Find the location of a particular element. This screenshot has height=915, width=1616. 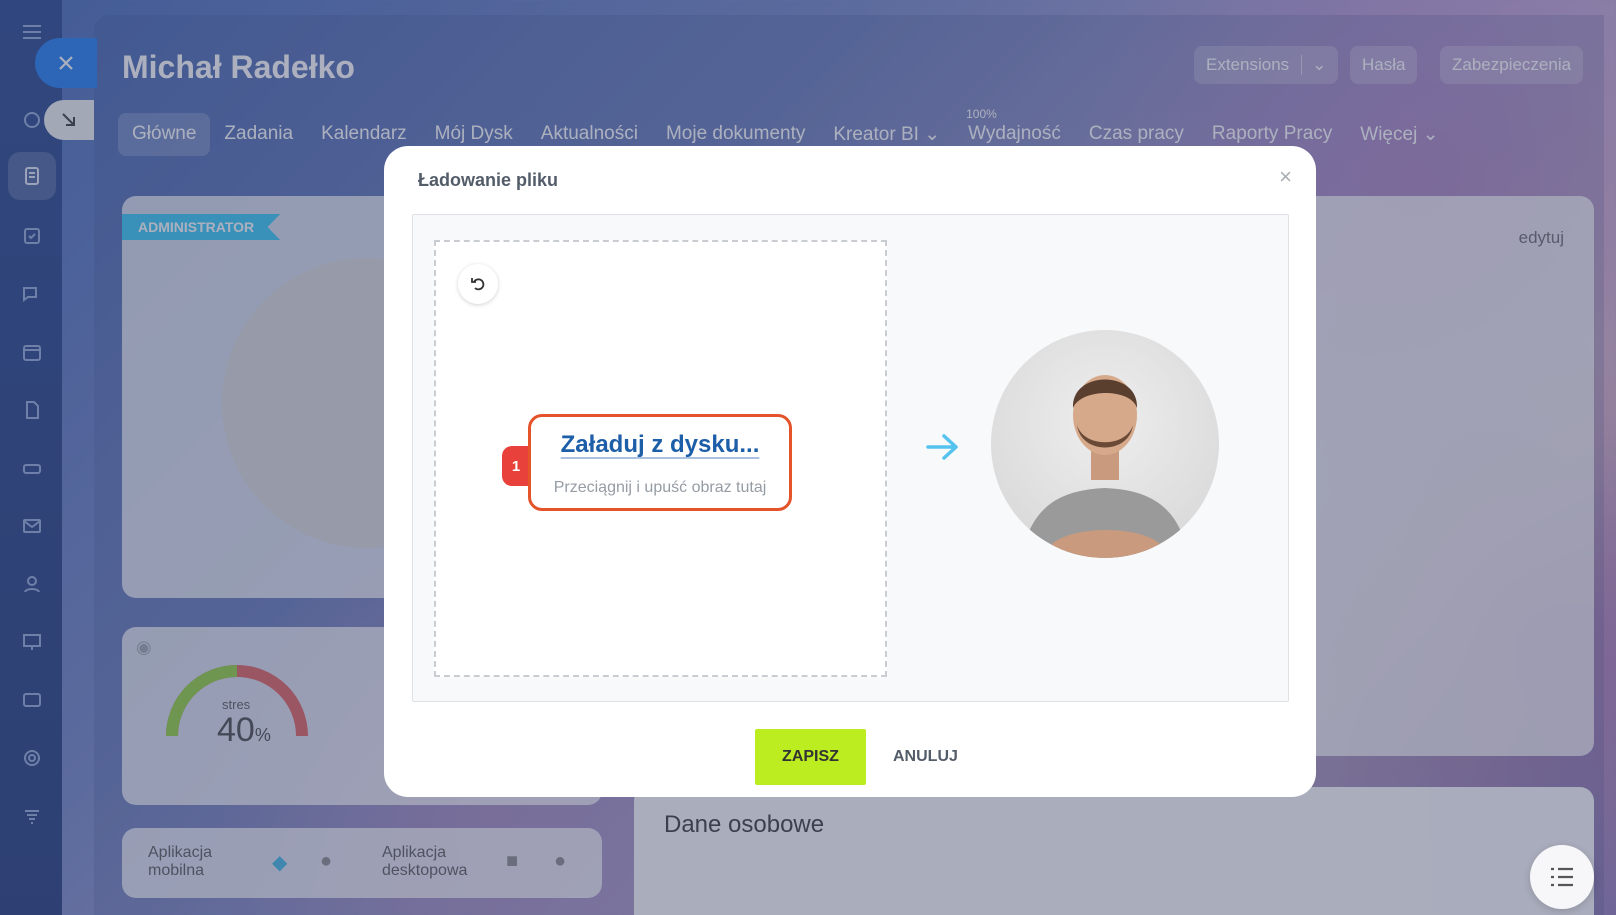

list-icon is located at coordinates (1562, 877).